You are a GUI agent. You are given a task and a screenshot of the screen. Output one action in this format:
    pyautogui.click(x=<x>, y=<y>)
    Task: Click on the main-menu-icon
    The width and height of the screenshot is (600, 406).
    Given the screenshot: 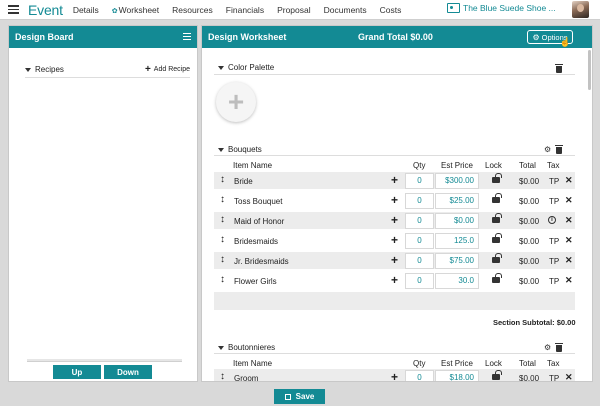 What is the action you would take?
    pyautogui.click(x=13, y=10)
    